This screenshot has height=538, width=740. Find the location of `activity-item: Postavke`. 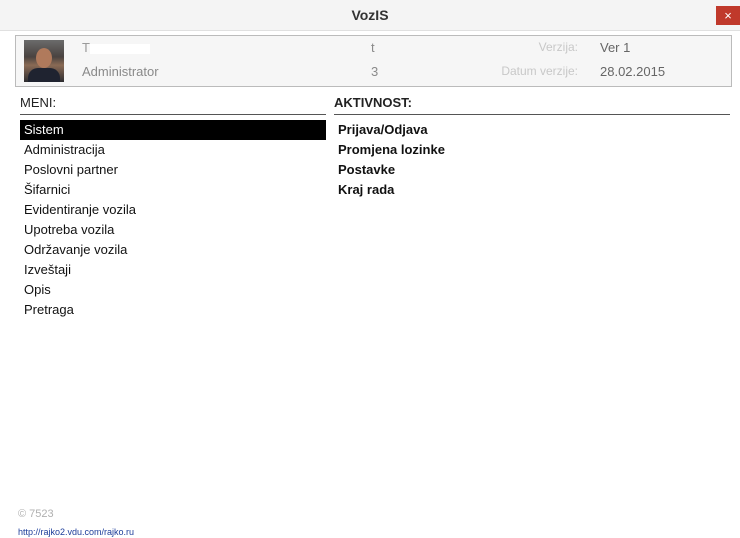

activity-item: Postavke is located at coordinates (532, 170).